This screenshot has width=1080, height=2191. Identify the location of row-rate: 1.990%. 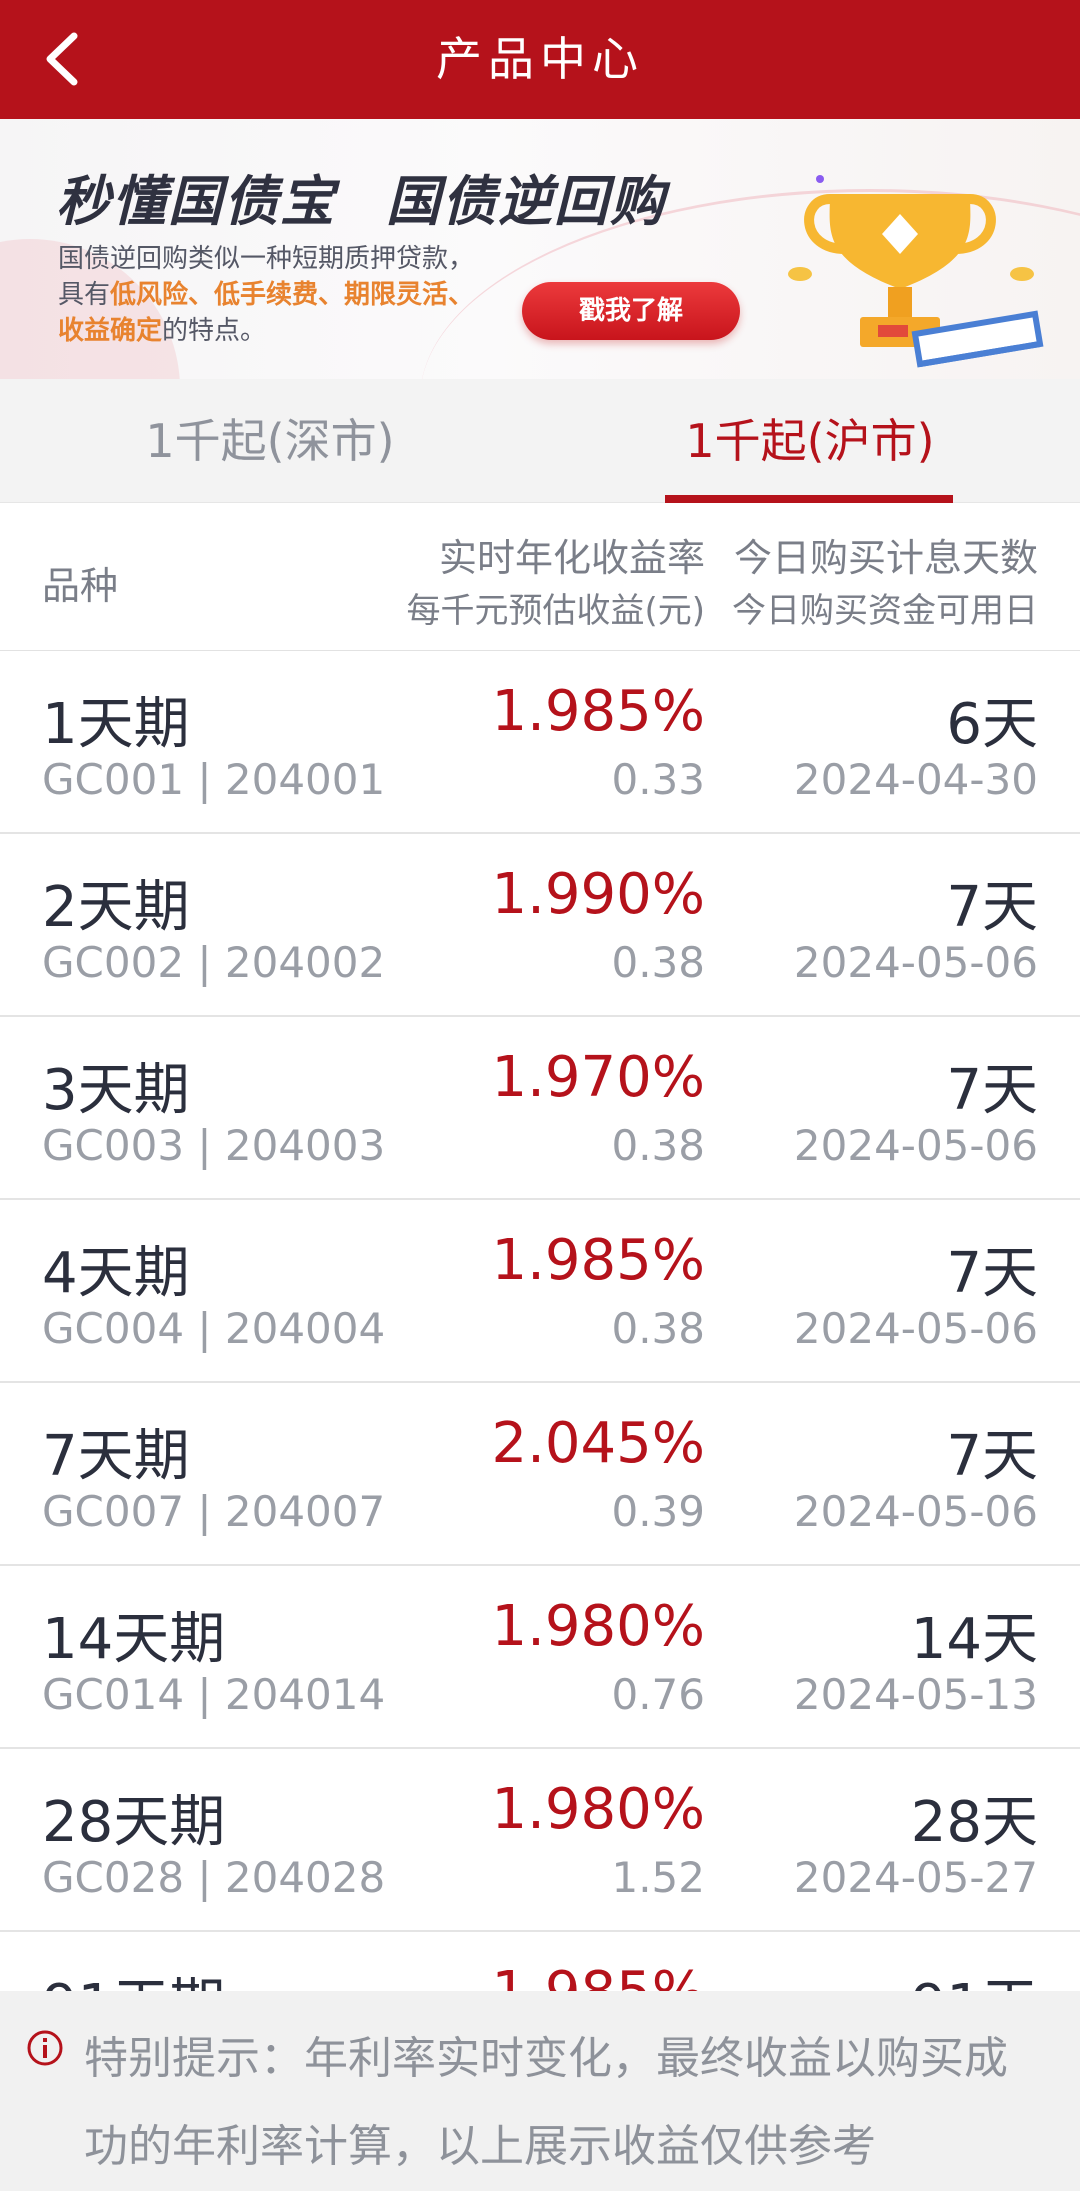
(598, 894).